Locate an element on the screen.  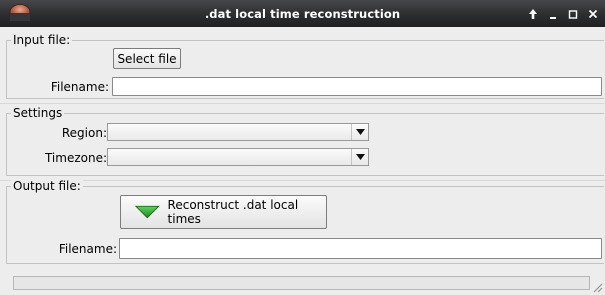
region-label: Region: is located at coordinates (84, 133).